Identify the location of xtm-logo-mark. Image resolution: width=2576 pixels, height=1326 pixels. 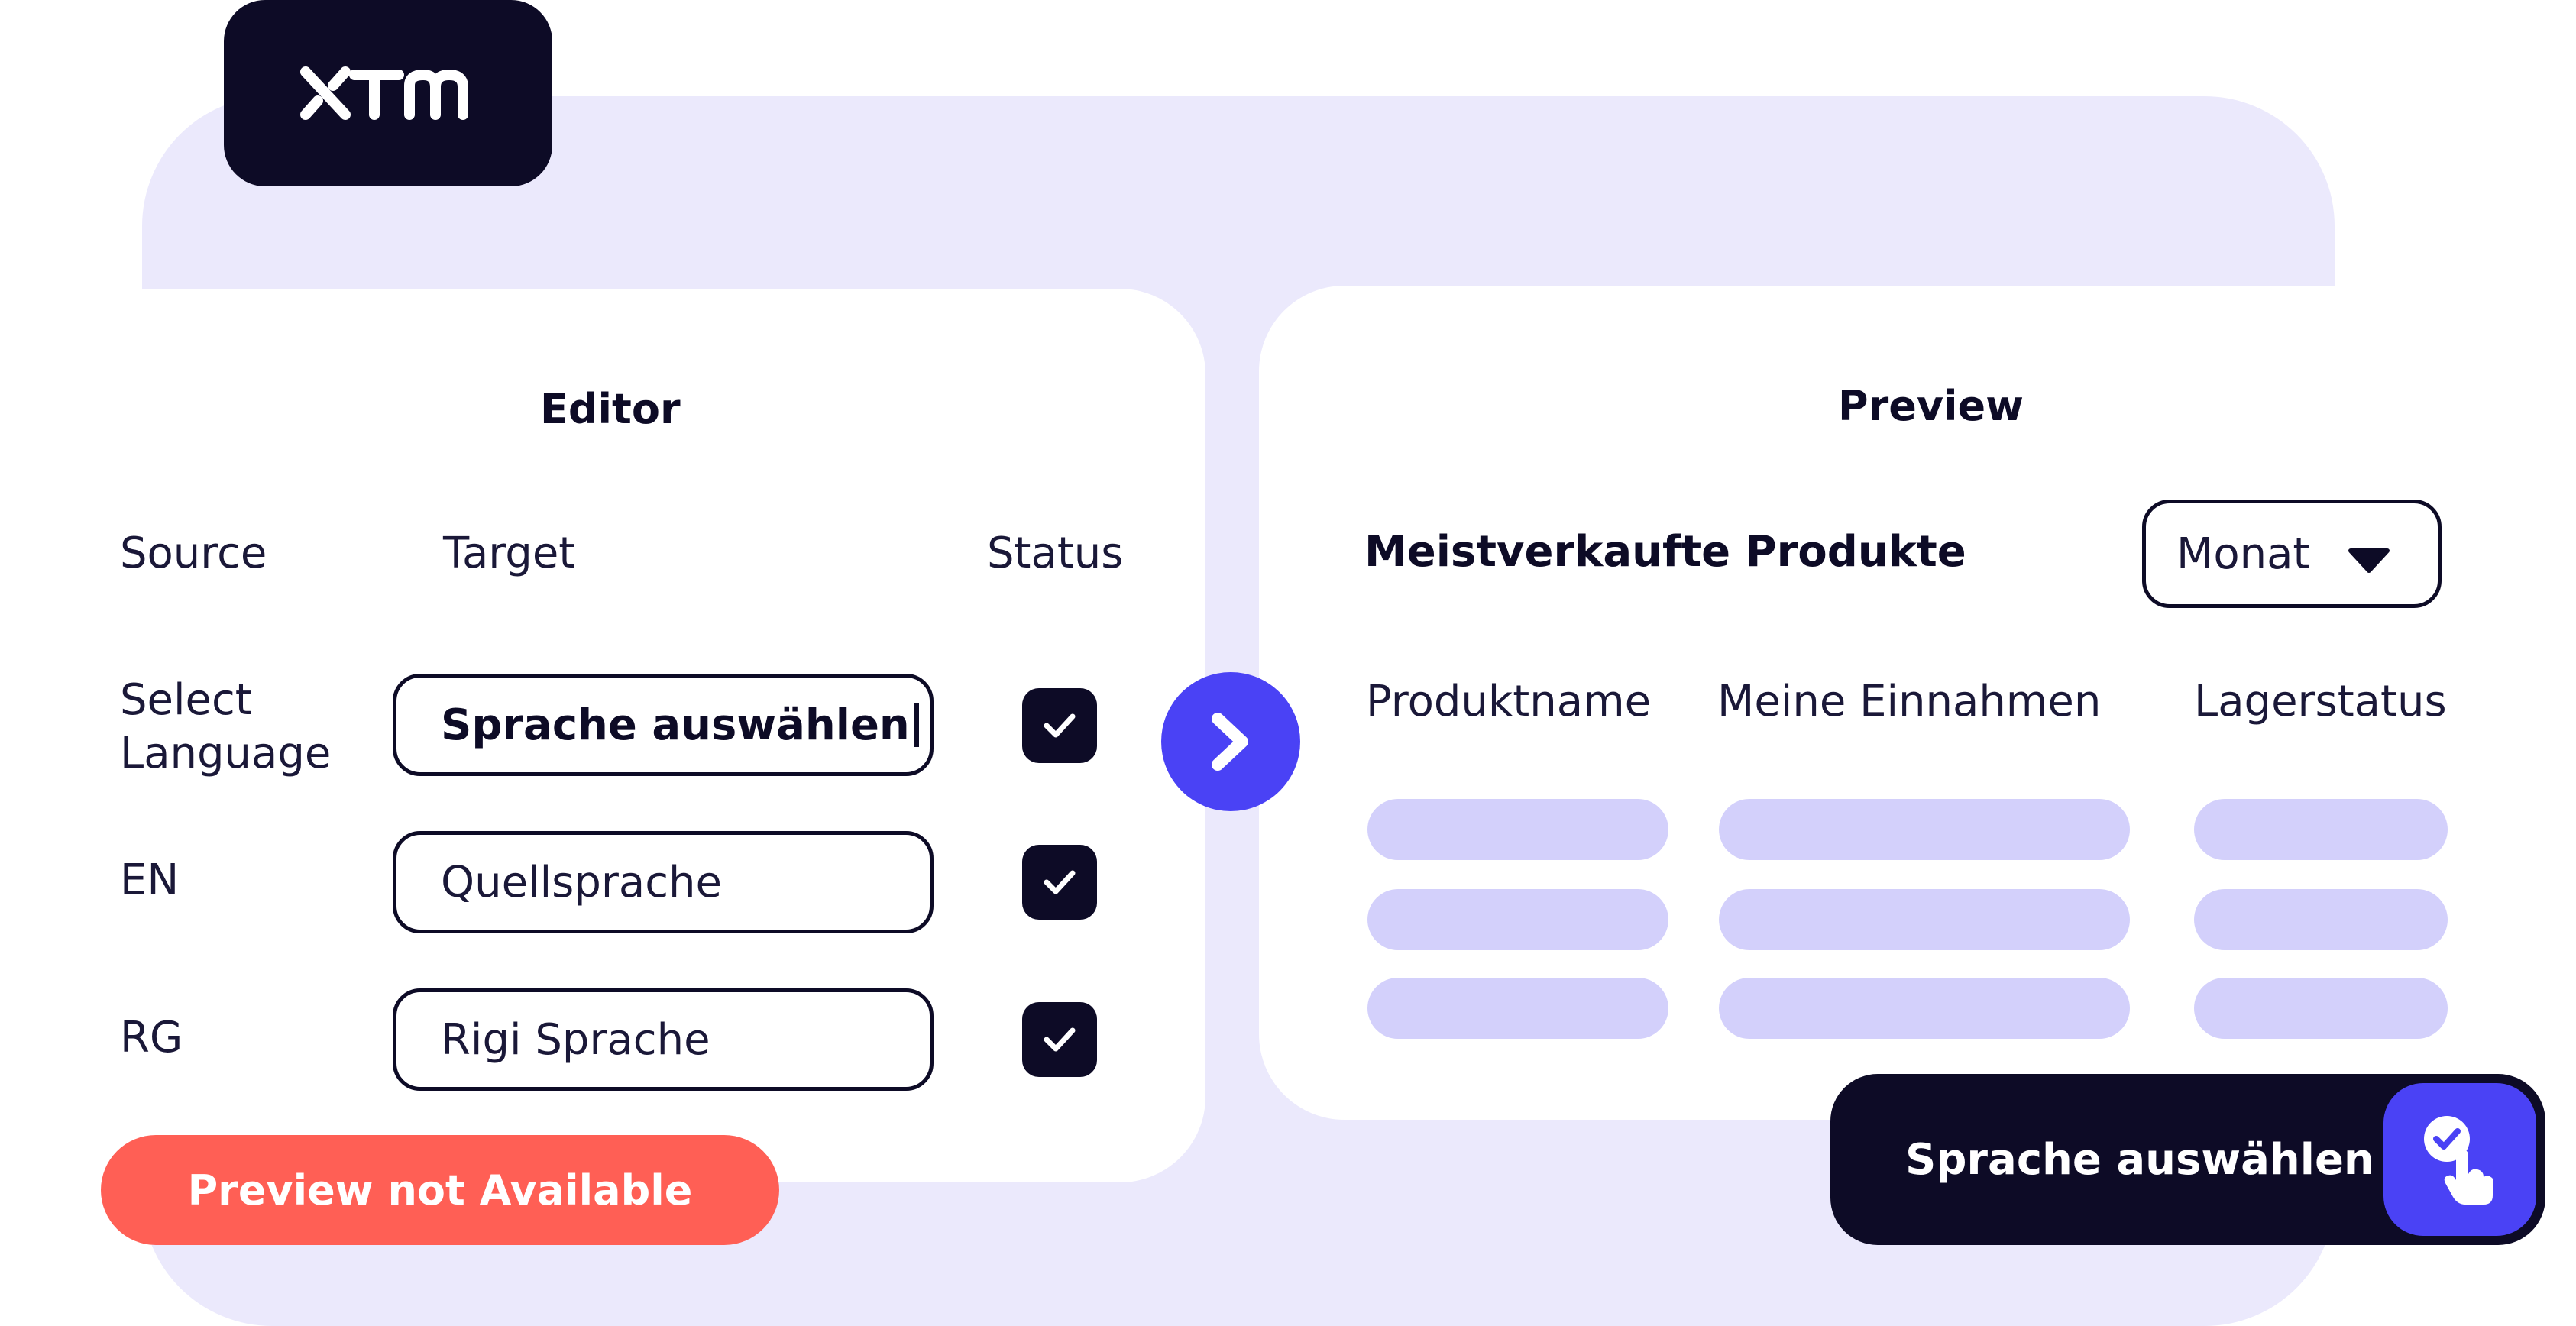
(384, 93).